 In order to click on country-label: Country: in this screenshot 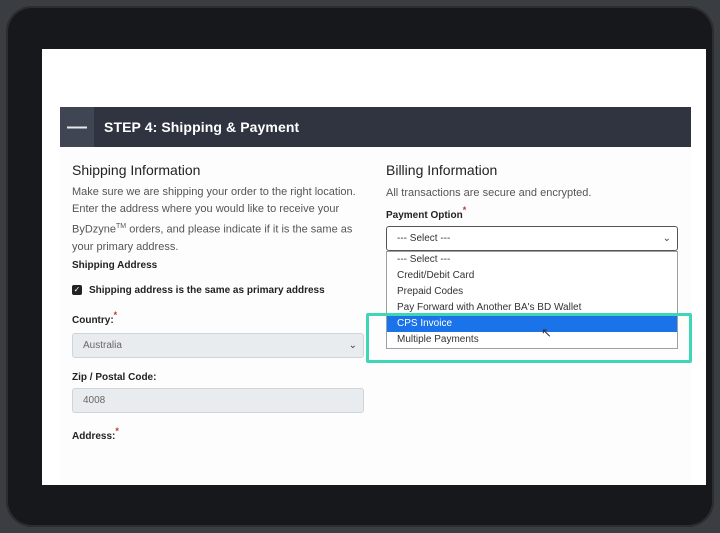, I will do `click(93, 320)`.